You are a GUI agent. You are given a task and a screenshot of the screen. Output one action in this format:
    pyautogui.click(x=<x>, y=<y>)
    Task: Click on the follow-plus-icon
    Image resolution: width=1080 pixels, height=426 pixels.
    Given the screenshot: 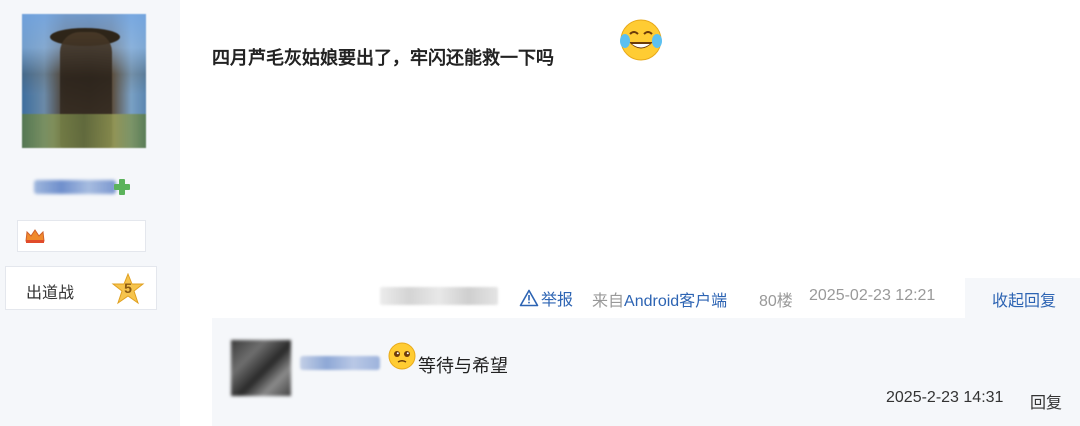 What is the action you would take?
    pyautogui.click(x=122, y=187)
    